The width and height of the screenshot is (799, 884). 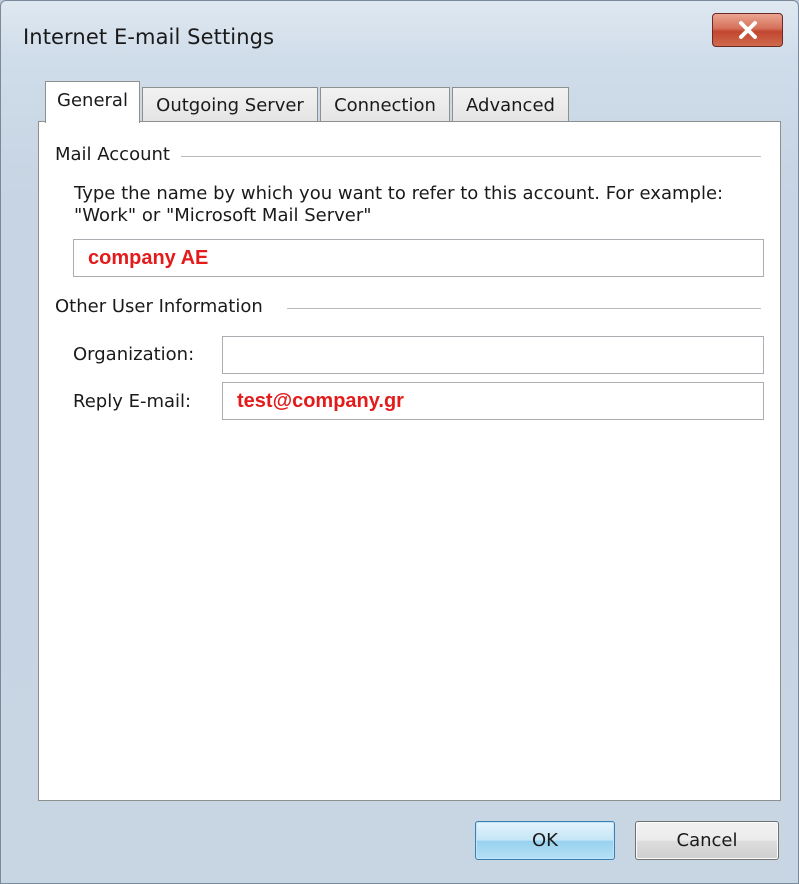 What do you see at coordinates (418, 258) in the screenshot?
I see `account-name-input: company AE` at bounding box center [418, 258].